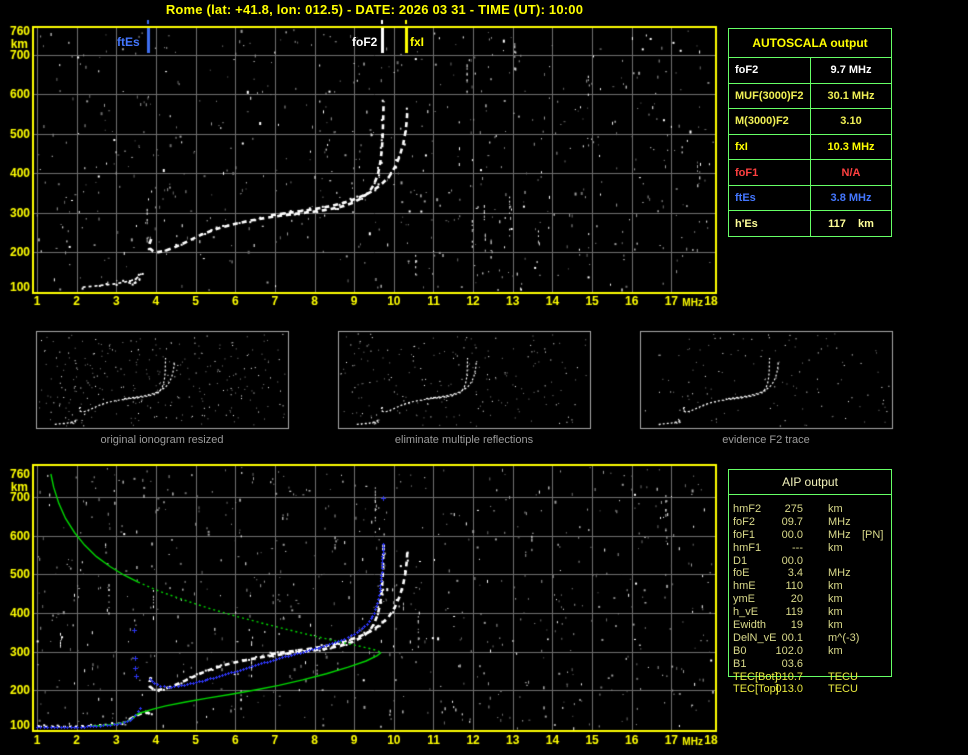  I want to click on autoscala-row-label: h'Es, so click(770, 224).